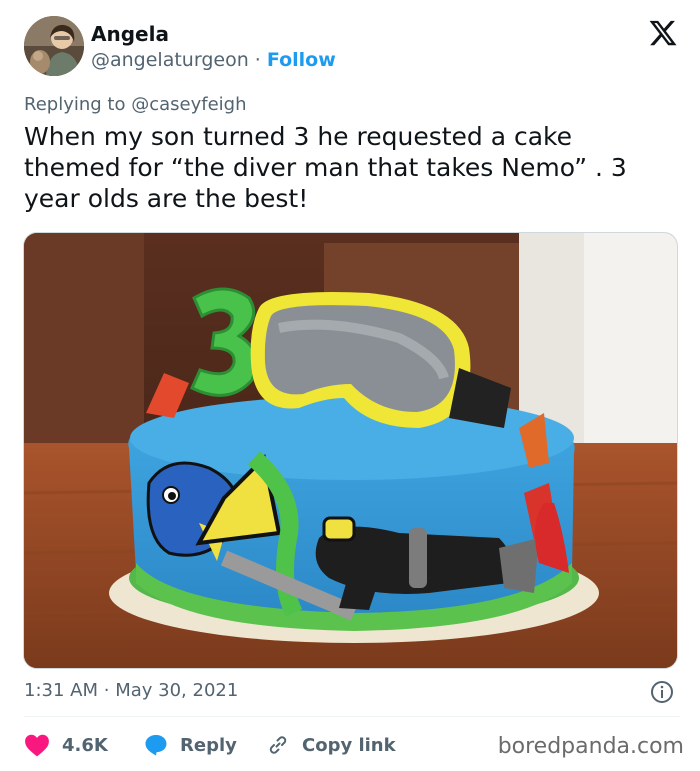 This screenshot has height=771, width=700. What do you see at coordinates (156, 745) in the screenshot?
I see `reply-bubble-icon` at bounding box center [156, 745].